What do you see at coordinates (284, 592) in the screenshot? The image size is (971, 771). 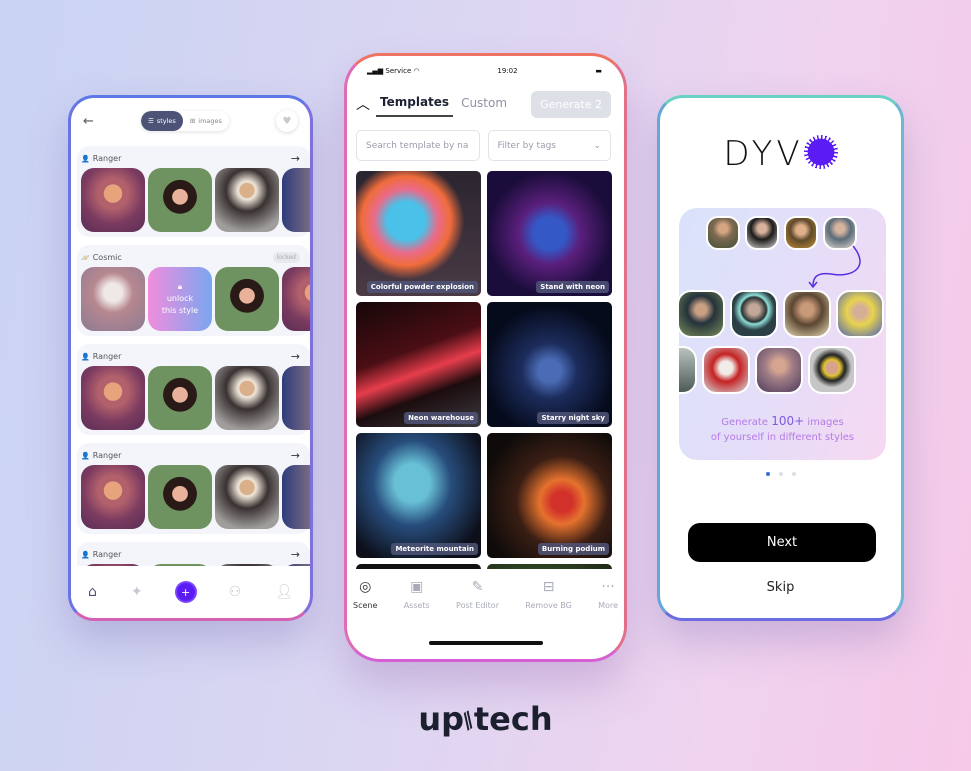 I see `profile-icon: 👤︎` at bounding box center [284, 592].